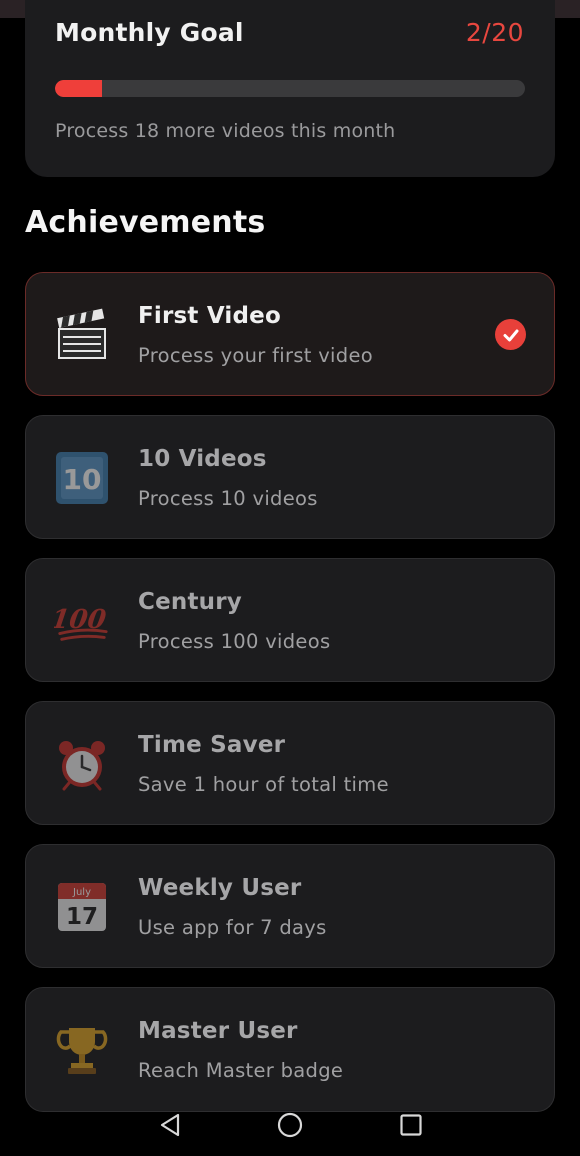  Describe the element at coordinates (290, 763) in the screenshot. I see `achievement-card-time-saver: Time Saver Save 1 hour of total time` at that location.